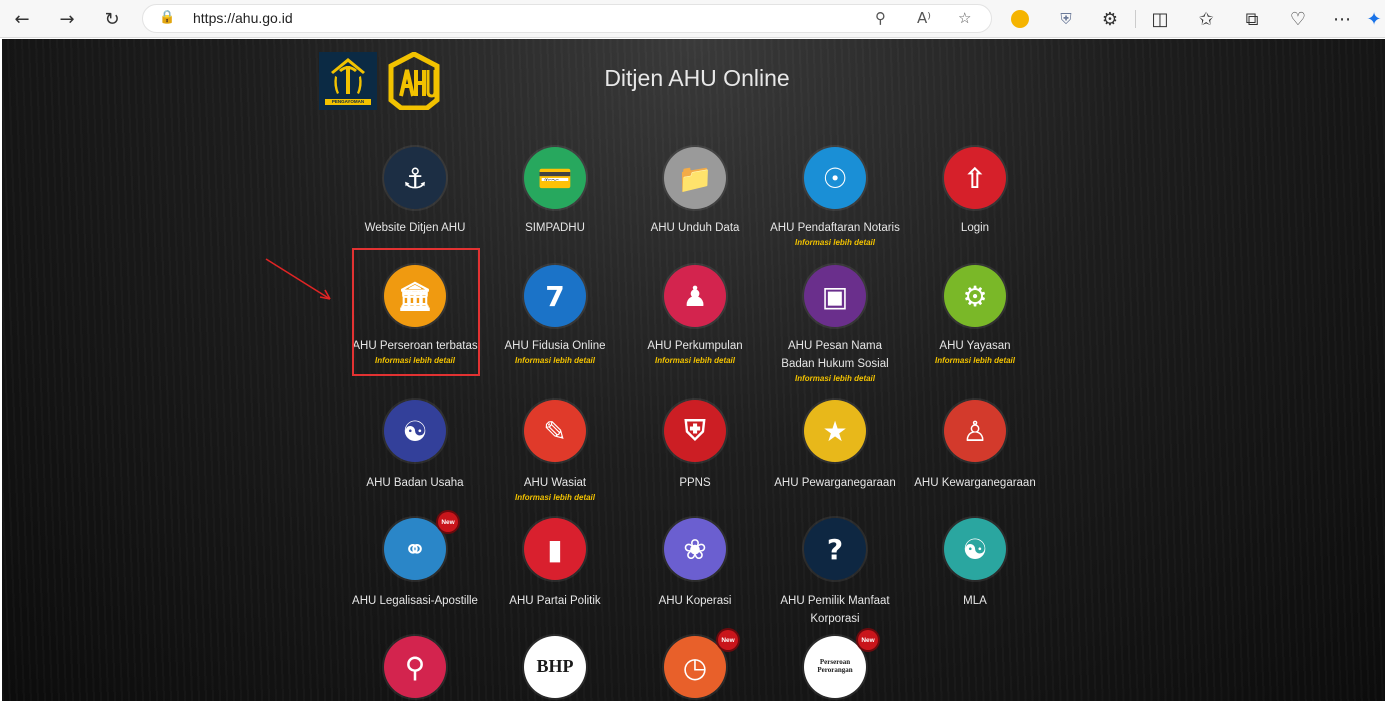  What do you see at coordinates (880, 18) in the screenshot?
I see `zoom-icon: ⚲` at bounding box center [880, 18].